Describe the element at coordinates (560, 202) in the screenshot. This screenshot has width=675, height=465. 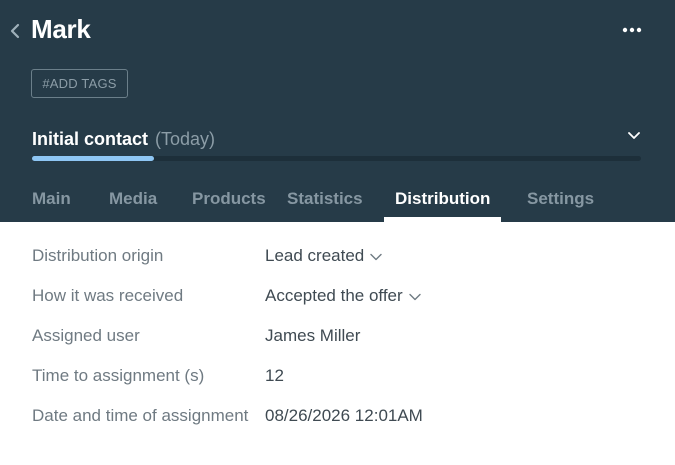
I see `tab-settings: Settings` at that location.